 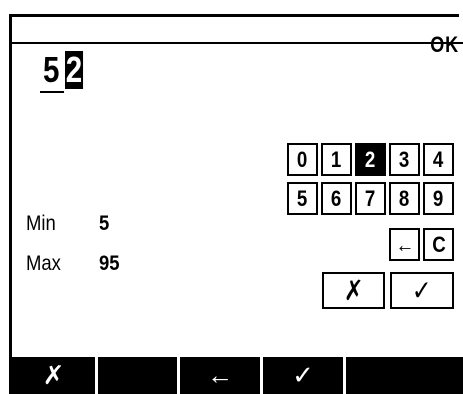 What do you see at coordinates (438, 159) in the screenshot?
I see `key-4: 4` at bounding box center [438, 159].